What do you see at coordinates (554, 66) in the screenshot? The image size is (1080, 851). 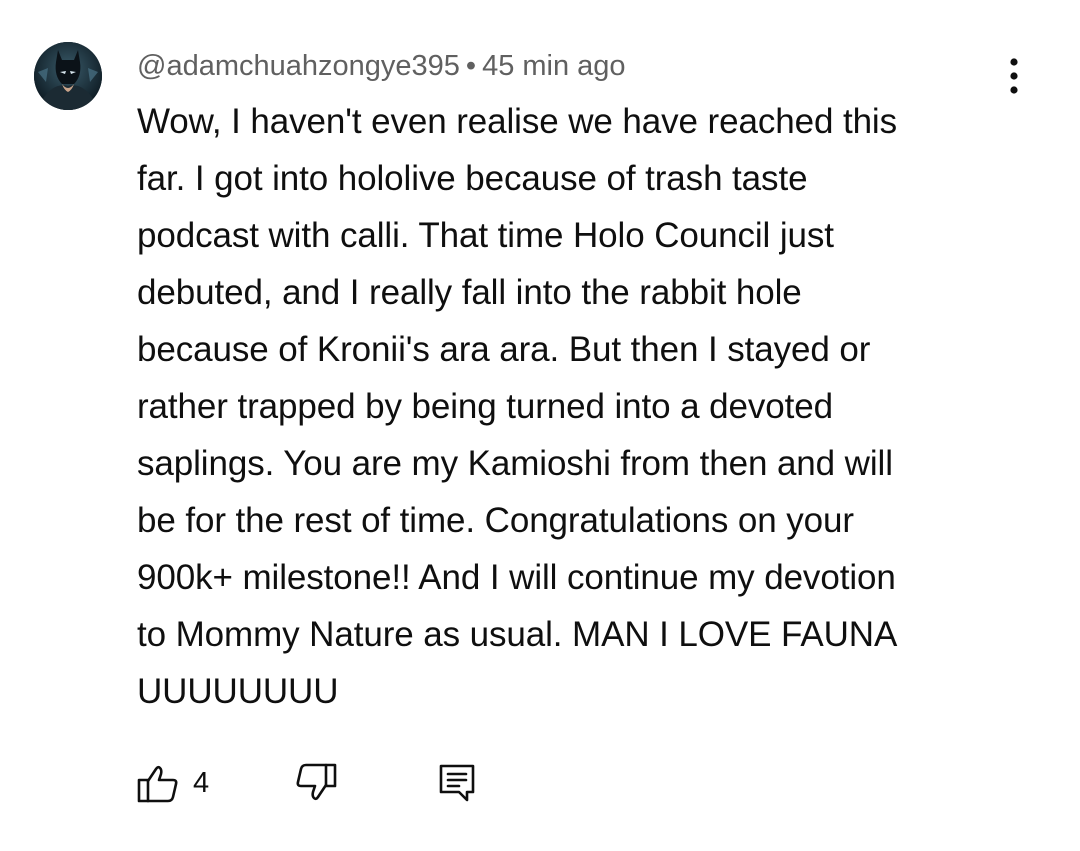 I see `comment-timestamp: 45 min ago` at bounding box center [554, 66].